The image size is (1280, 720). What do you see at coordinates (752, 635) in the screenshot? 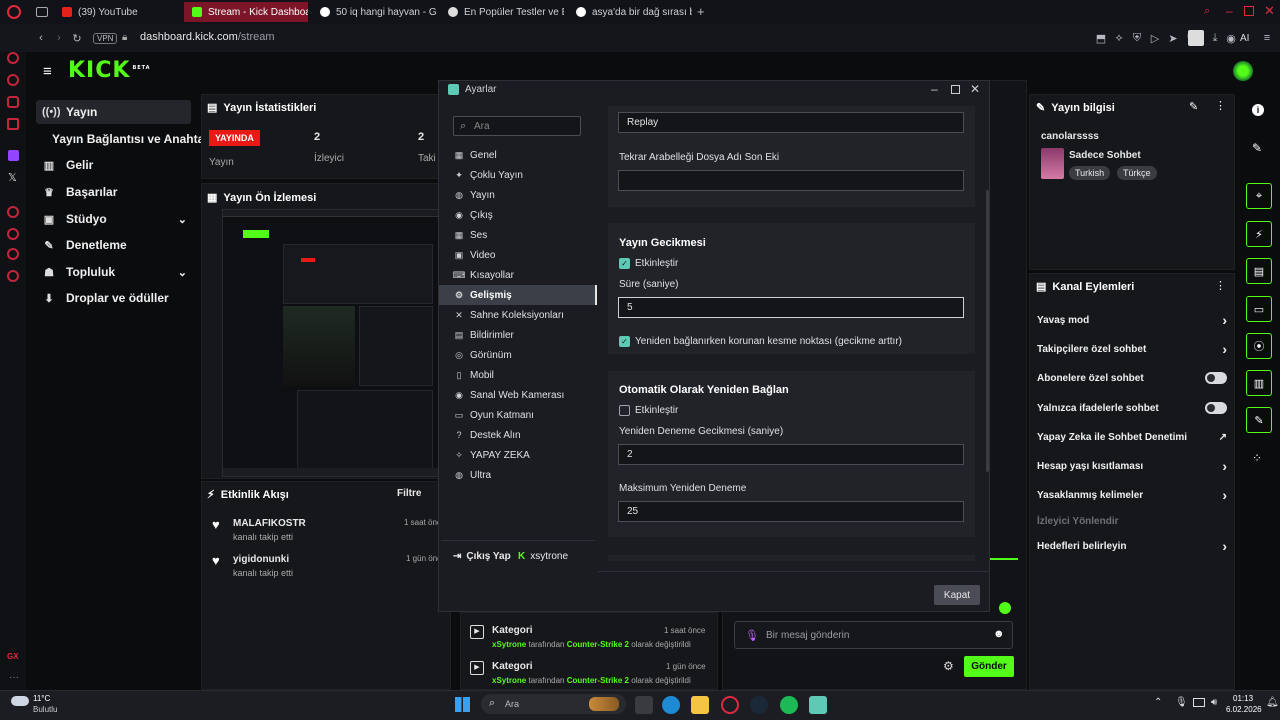
I see `mic-icon: 🎙︎` at bounding box center [752, 635].